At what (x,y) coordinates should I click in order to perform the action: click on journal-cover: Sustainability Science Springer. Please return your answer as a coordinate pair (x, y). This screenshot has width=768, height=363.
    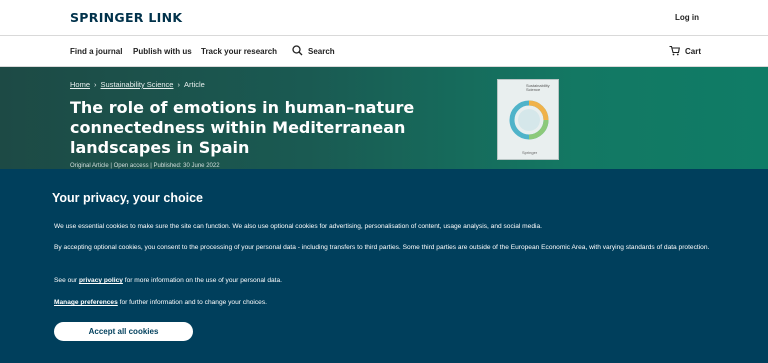
    Looking at the image, I should click on (528, 119).